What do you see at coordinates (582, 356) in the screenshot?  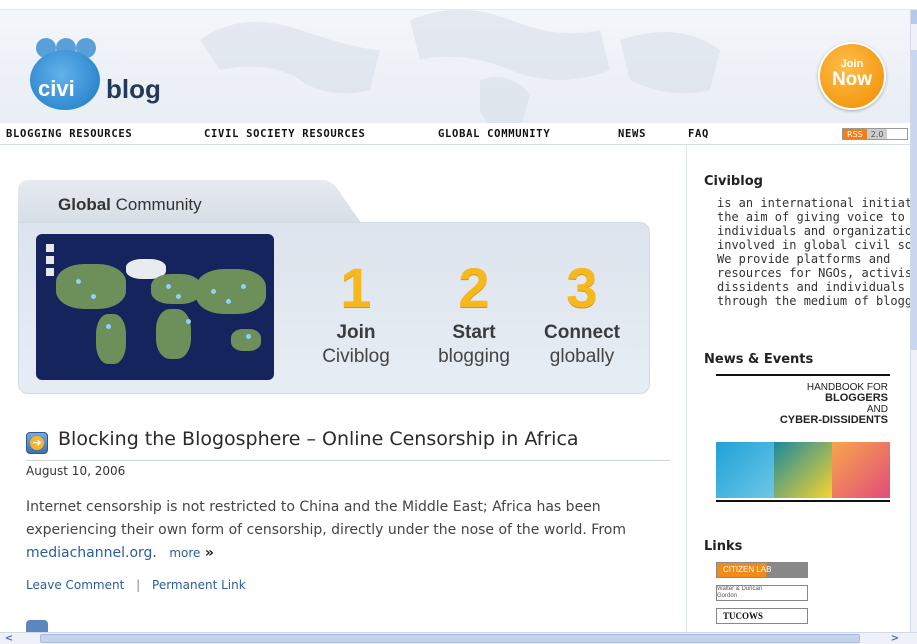 I see `step-line2: globally` at bounding box center [582, 356].